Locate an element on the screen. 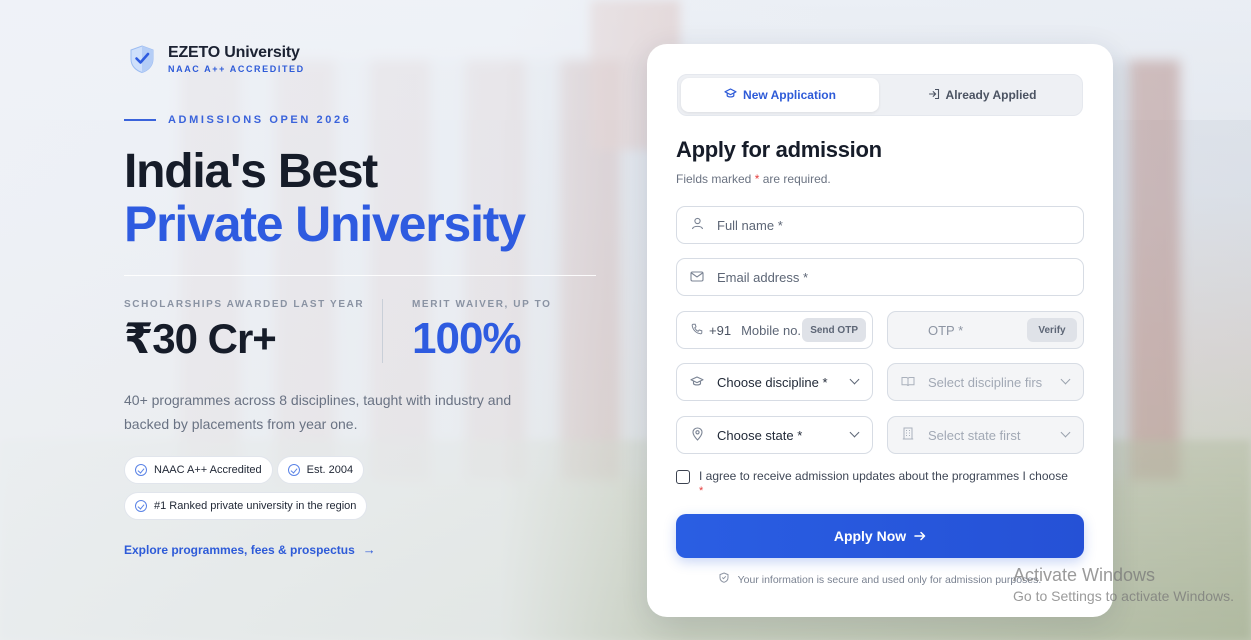 The width and height of the screenshot is (1251, 640). stat-merit-waiver: MERIT WAIVER, UP TO 100% is located at coordinates (482, 331).